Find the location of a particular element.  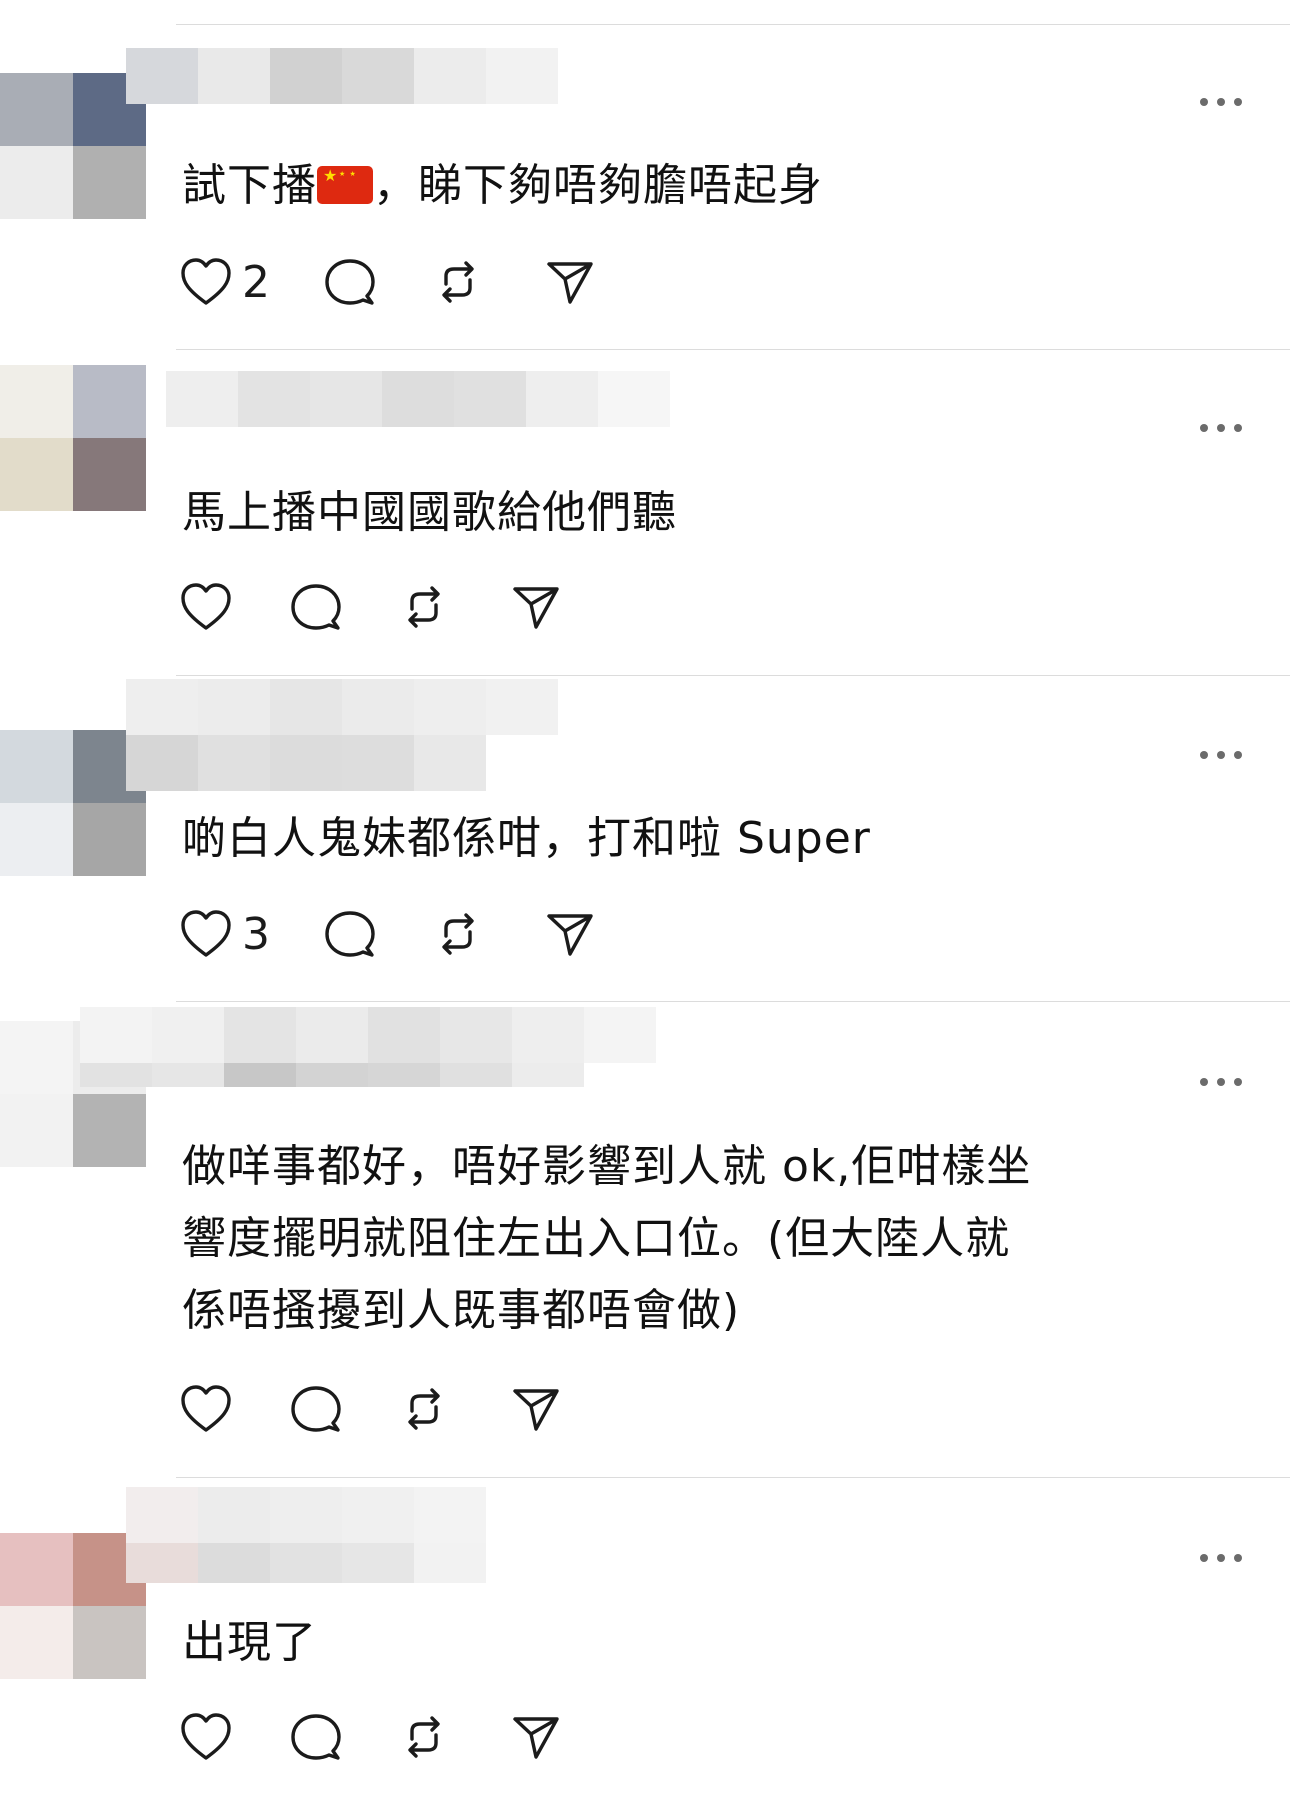

post-text: 試下播 ，睇下夠唔夠膽唔起身 is located at coordinates (716, 186).